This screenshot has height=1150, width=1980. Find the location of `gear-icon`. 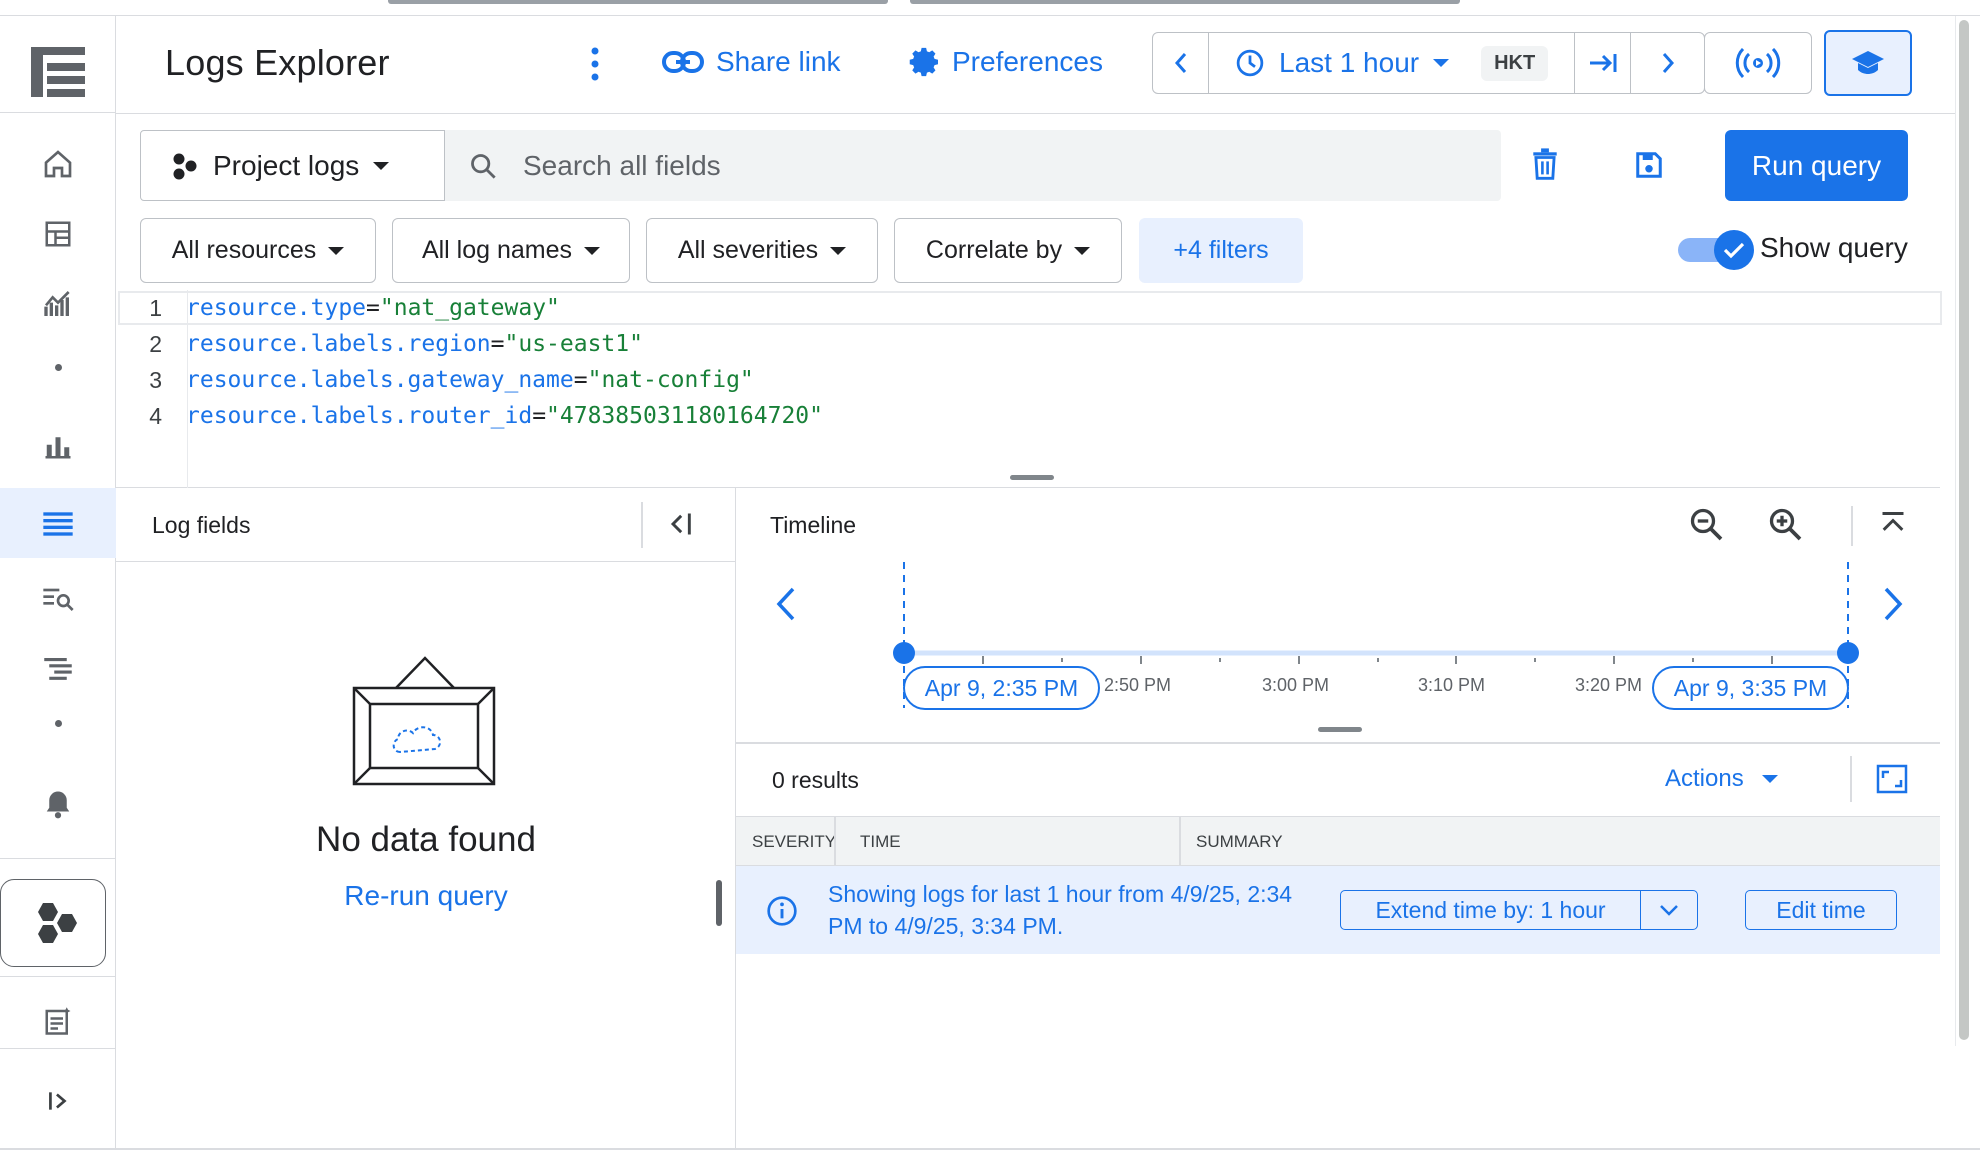

gear-icon is located at coordinates (923, 62).